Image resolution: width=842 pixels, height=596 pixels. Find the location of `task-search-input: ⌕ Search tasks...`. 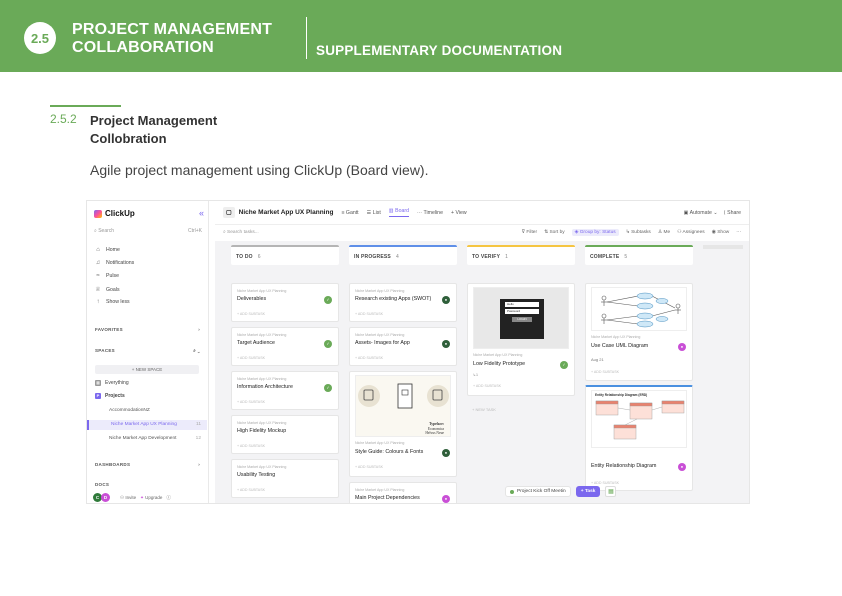

task-search-input: ⌕ Search tasks... is located at coordinates (369, 232).